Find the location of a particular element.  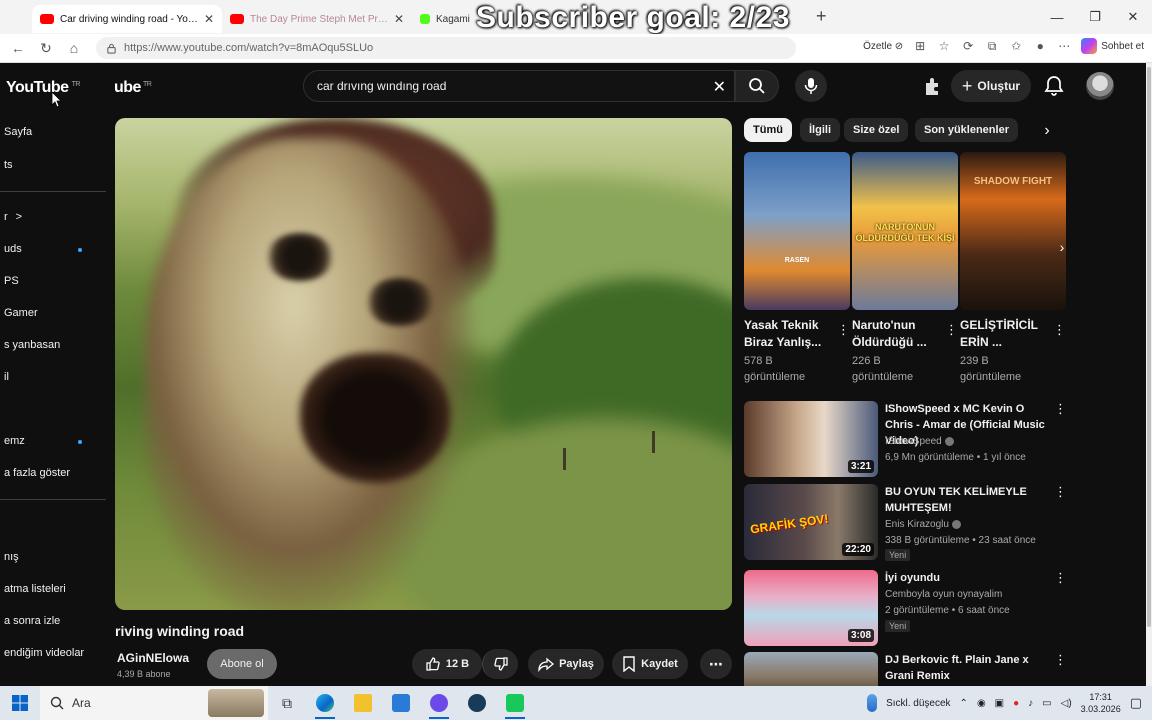

more-menu-icon: ⋯ is located at coordinates (1064, 46).